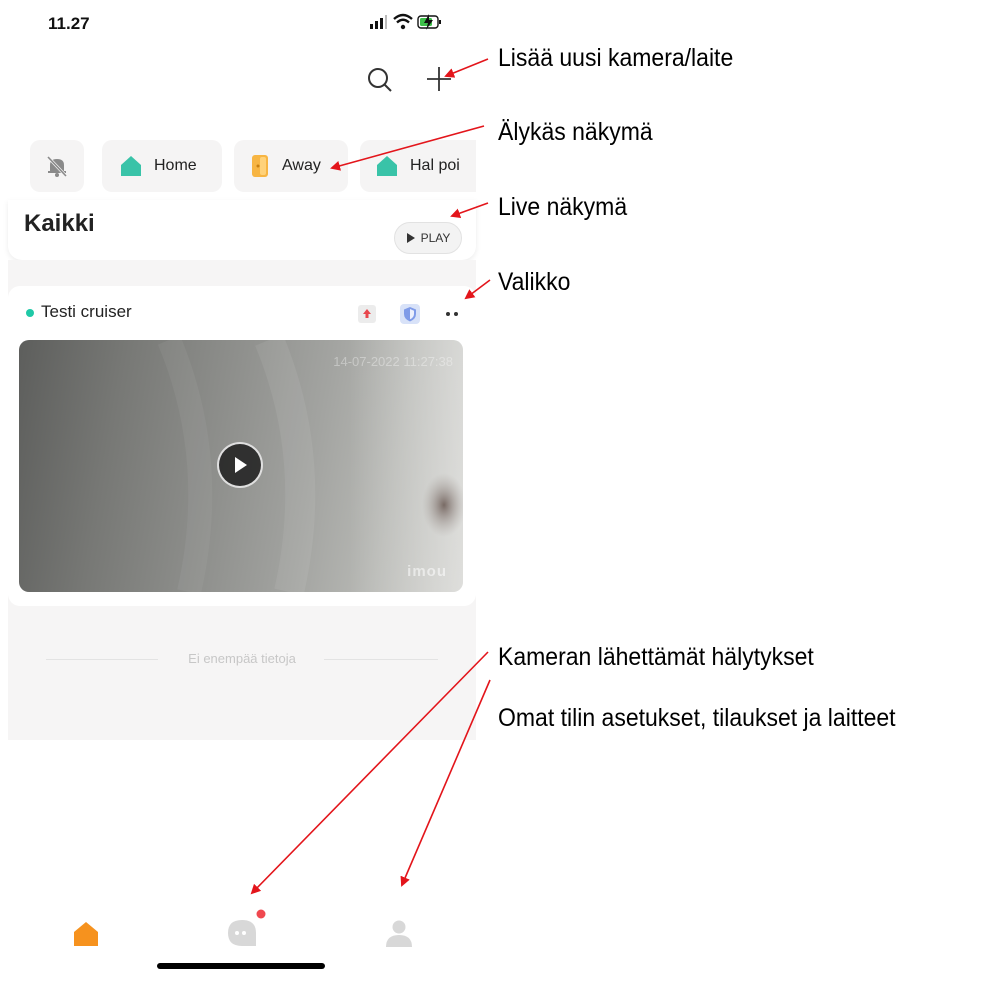 This screenshot has height=994, width=990. What do you see at coordinates (399, 934) in the screenshot?
I see `nav-account-icon` at bounding box center [399, 934].